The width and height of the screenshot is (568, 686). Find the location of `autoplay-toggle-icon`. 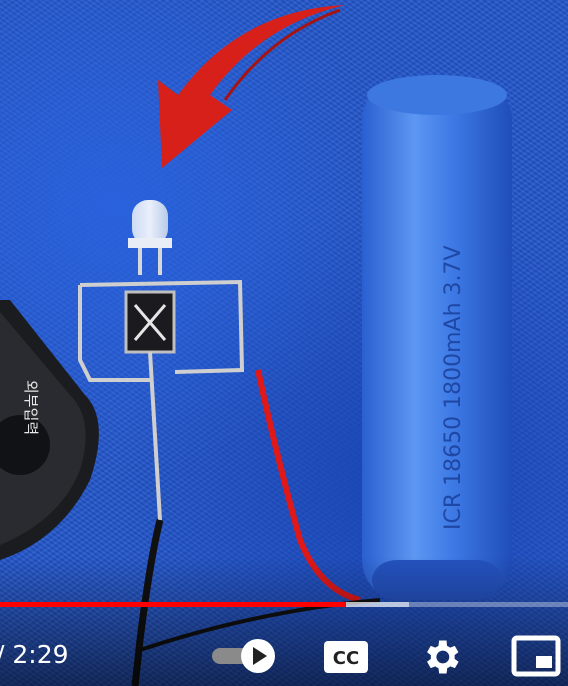

autoplay-toggle-icon is located at coordinates (243, 656).